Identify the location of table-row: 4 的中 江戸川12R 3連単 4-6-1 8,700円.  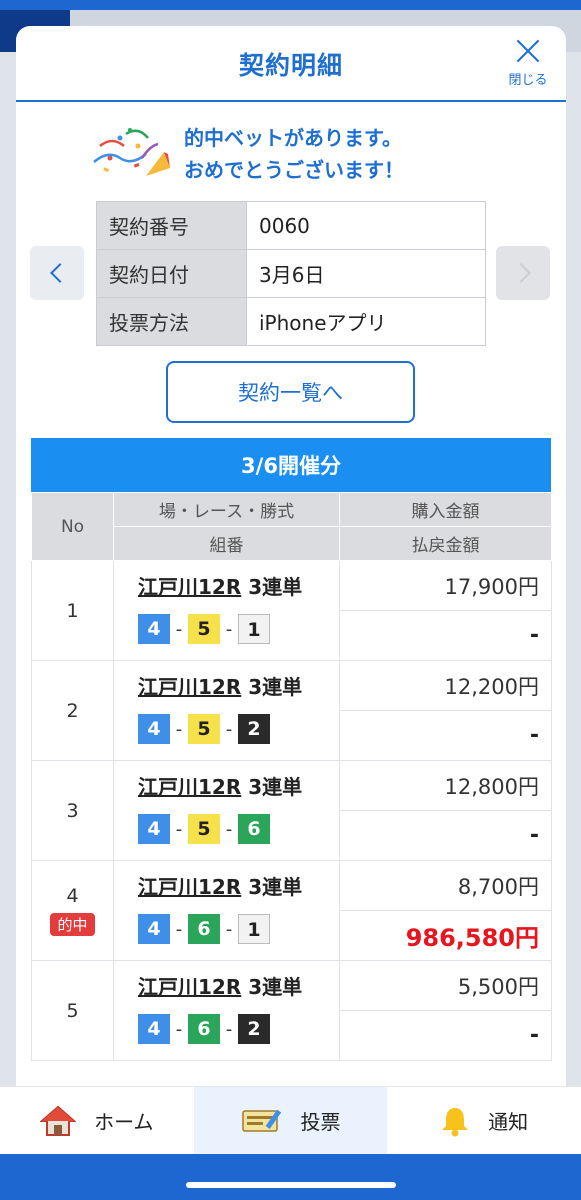
(291, 910).